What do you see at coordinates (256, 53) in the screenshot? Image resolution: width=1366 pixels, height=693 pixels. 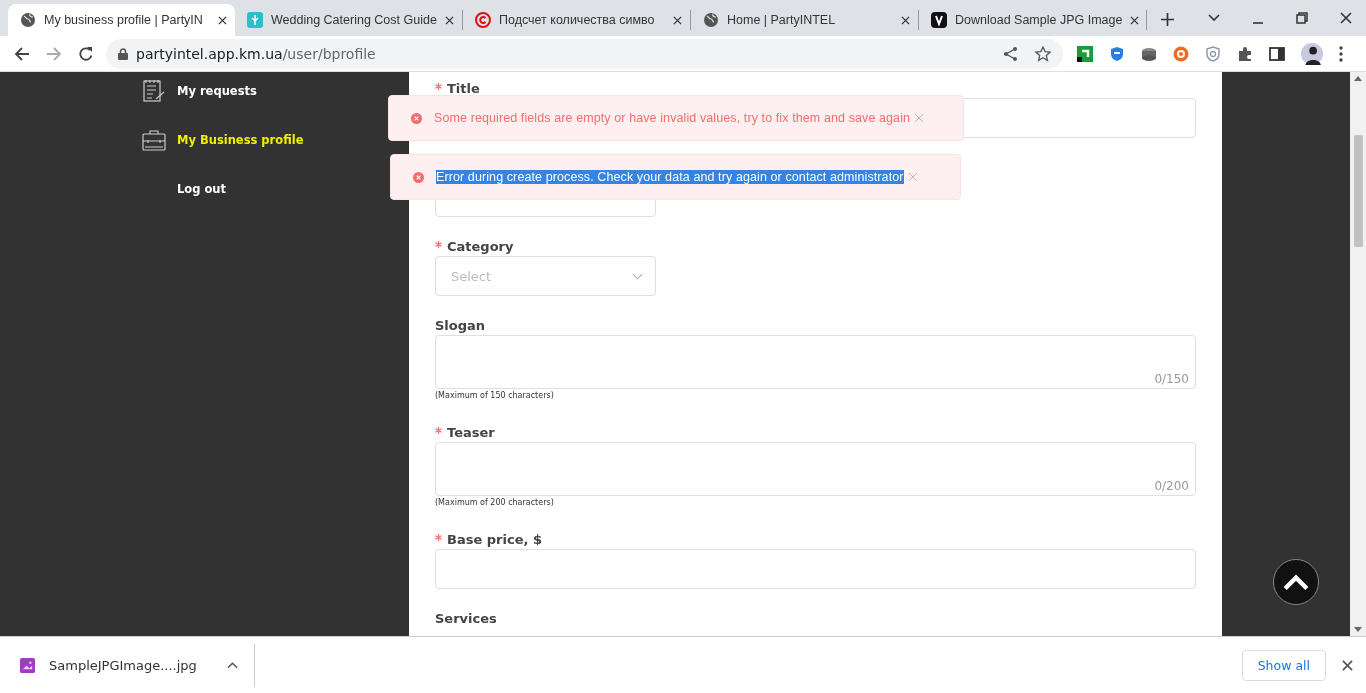 I see `url-text: partyintel.app.km.ua/user/bprofile` at bounding box center [256, 53].